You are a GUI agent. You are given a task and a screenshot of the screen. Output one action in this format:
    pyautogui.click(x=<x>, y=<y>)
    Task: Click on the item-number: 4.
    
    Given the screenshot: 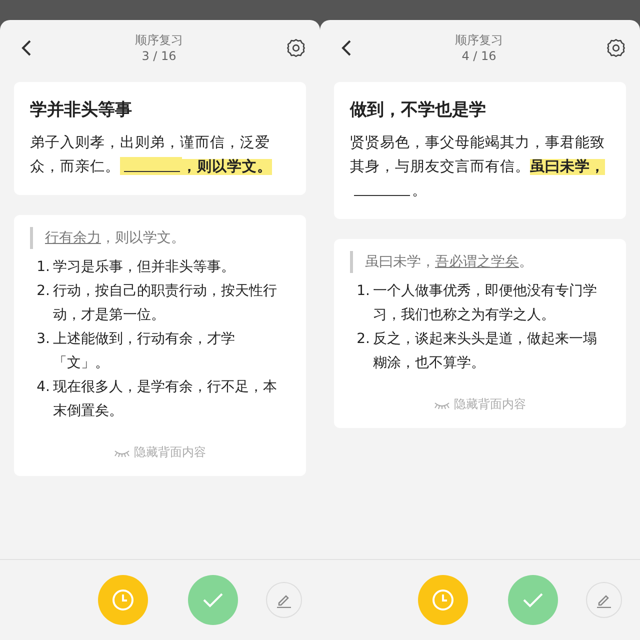 What is the action you would take?
    pyautogui.click(x=43, y=387)
    